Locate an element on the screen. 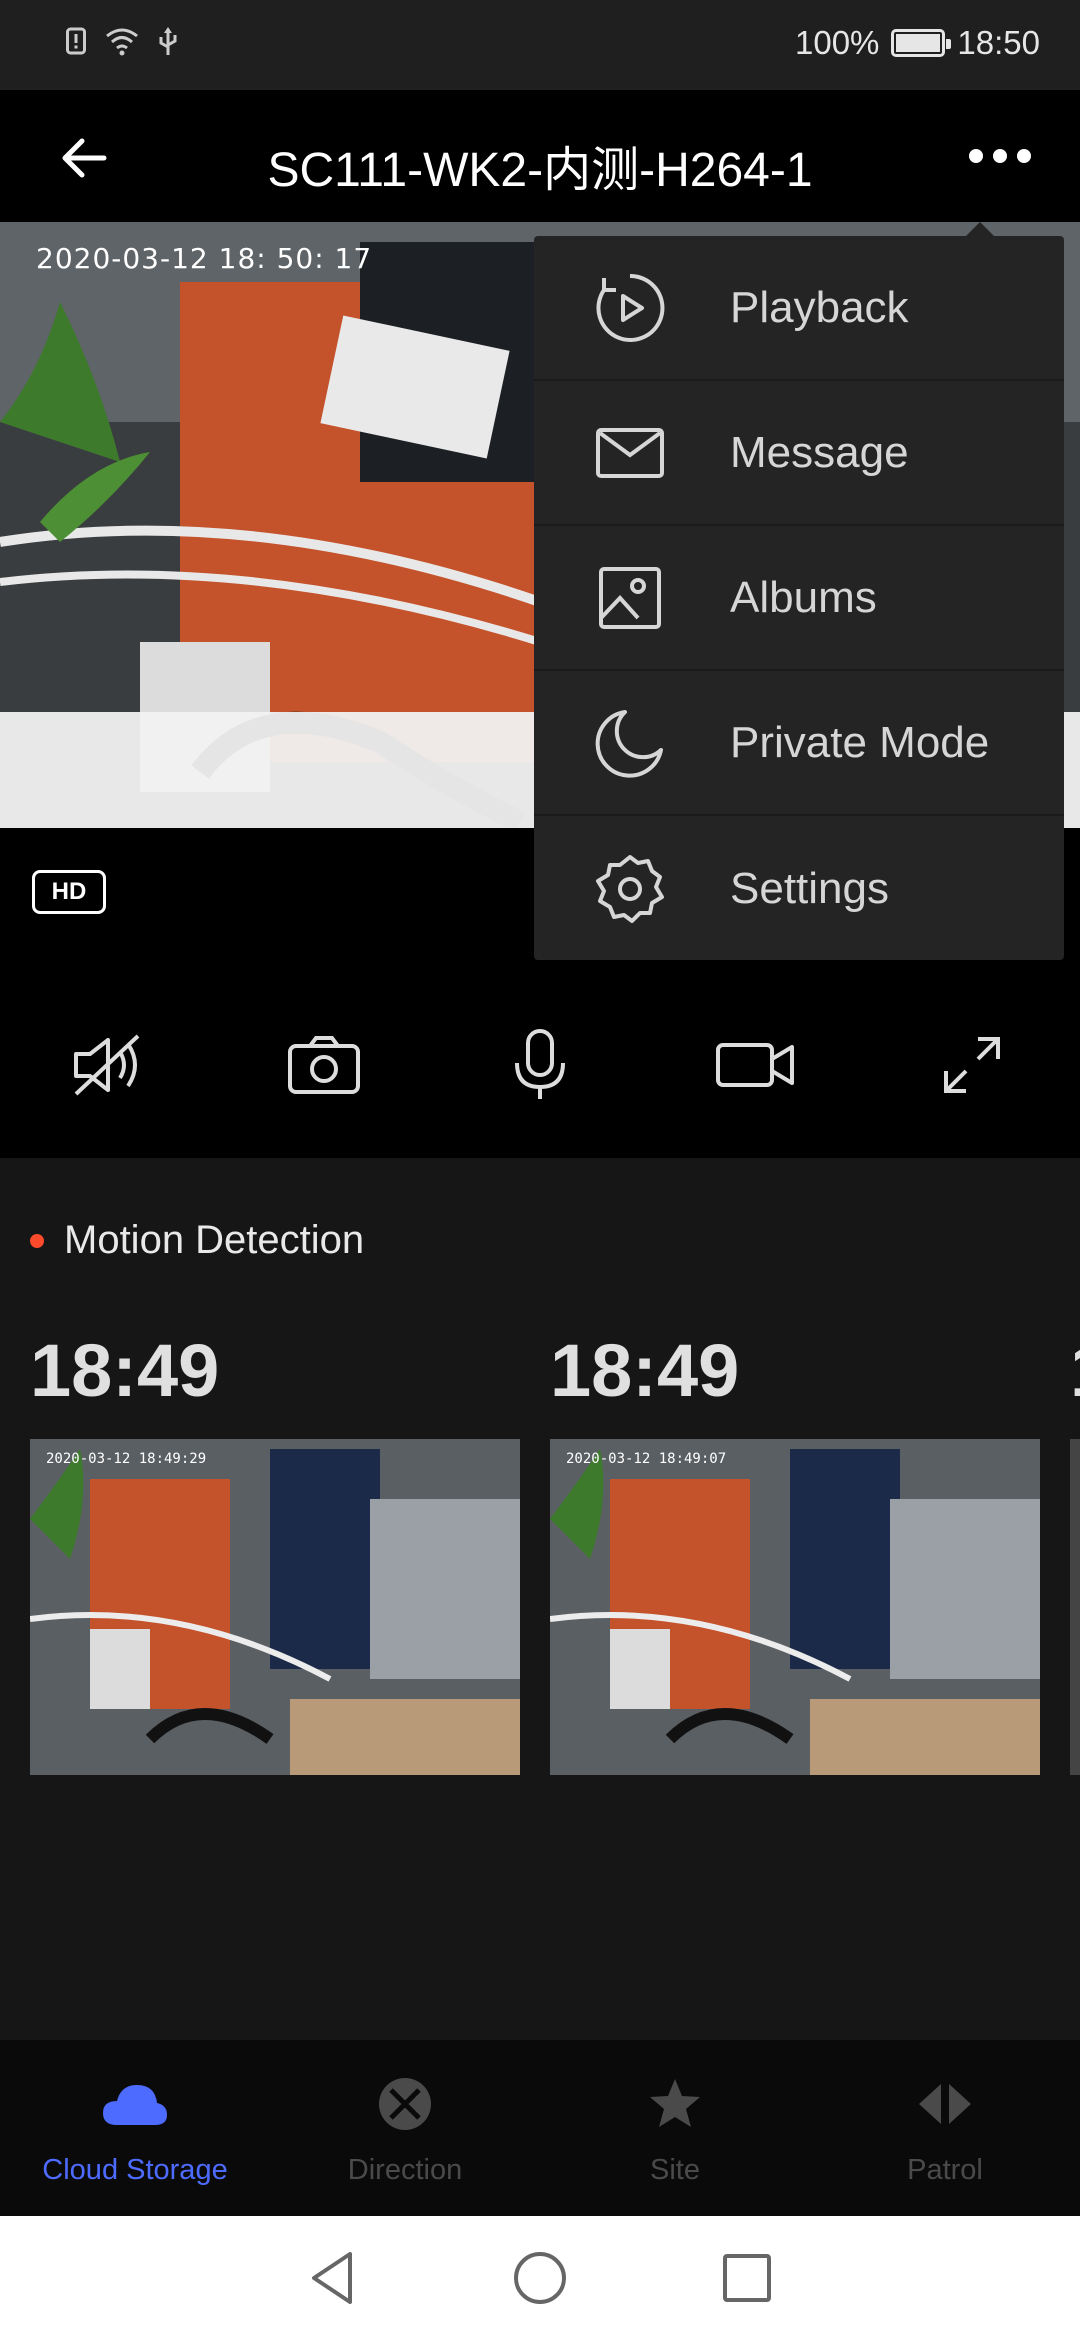 This screenshot has width=1080, height=2340. system-nav-bar is located at coordinates (540, 2278).